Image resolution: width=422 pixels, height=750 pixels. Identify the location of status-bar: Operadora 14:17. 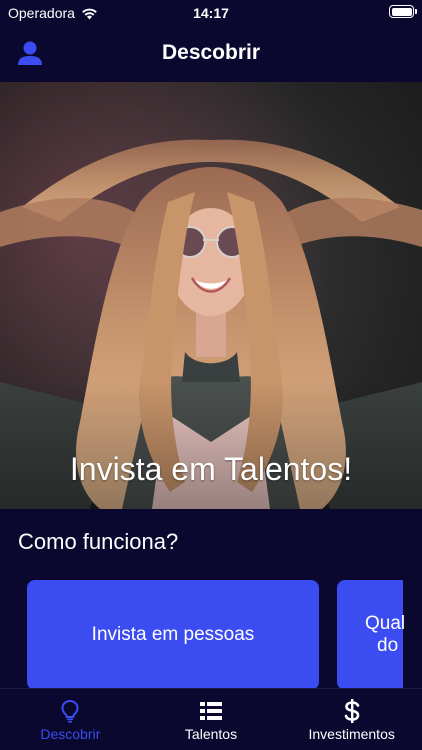
(211, 13).